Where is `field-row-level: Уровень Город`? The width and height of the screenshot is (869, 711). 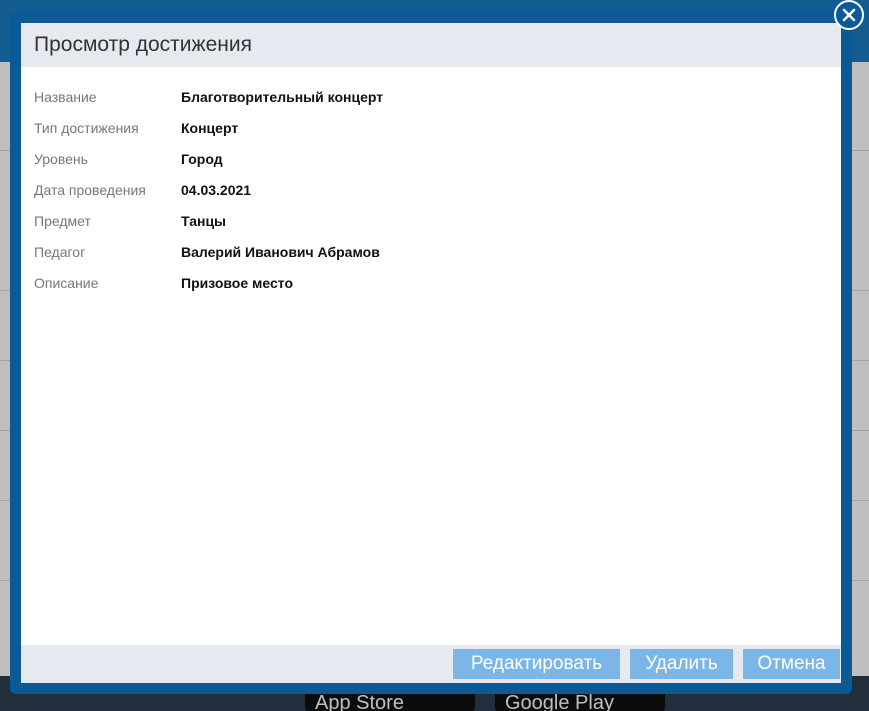 field-row-level: Уровень Город is located at coordinates (437, 159).